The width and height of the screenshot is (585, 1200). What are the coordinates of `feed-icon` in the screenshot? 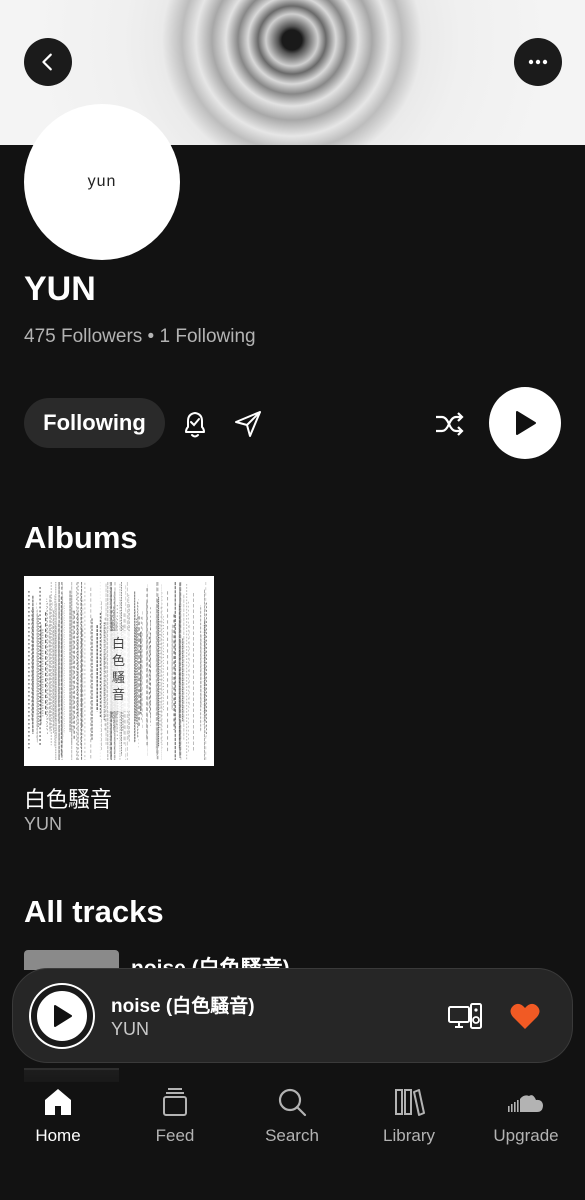 It's located at (175, 1102).